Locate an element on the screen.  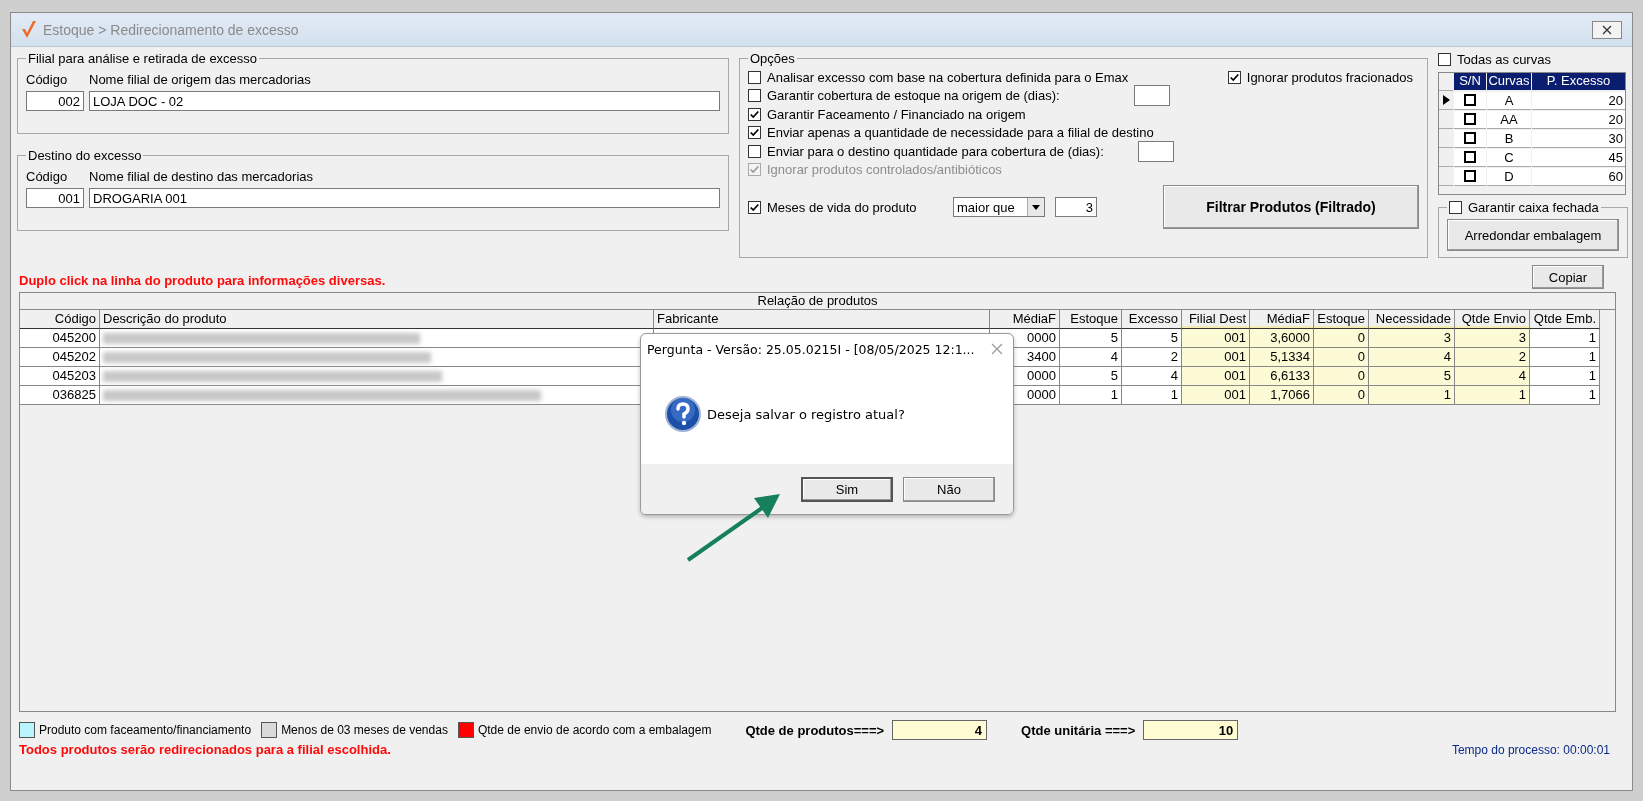
question-icon is located at coordinates (683, 414).